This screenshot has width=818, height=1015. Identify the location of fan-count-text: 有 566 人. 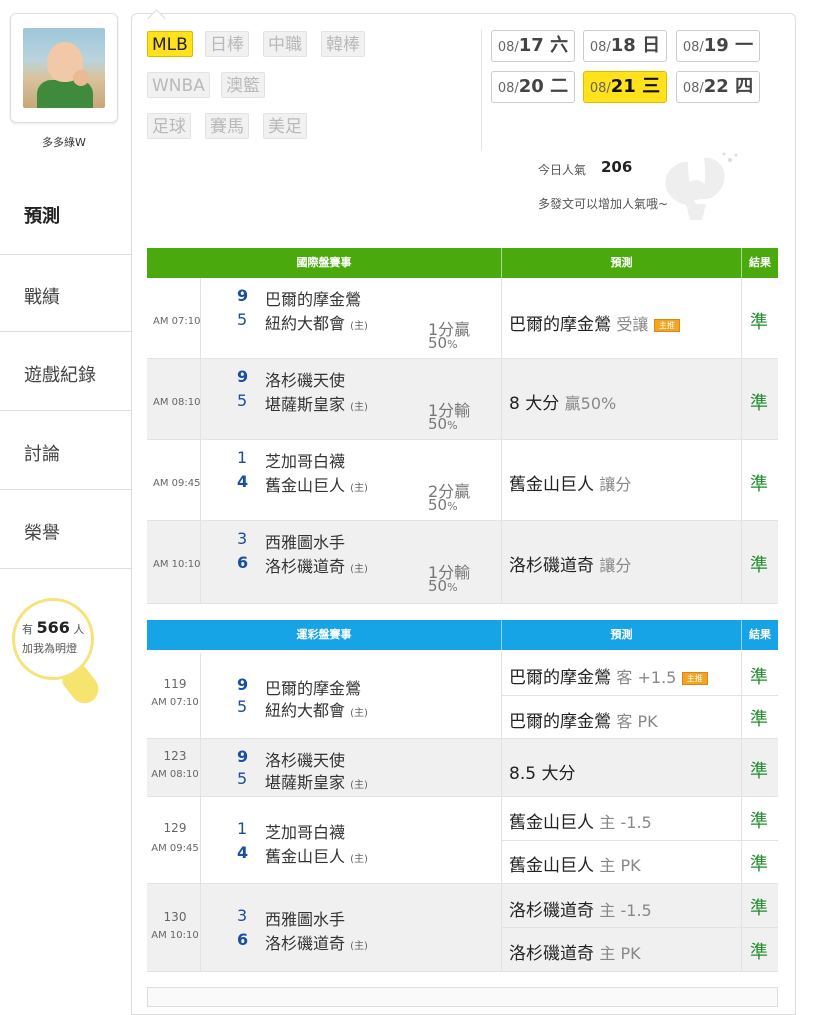
(53, 627).